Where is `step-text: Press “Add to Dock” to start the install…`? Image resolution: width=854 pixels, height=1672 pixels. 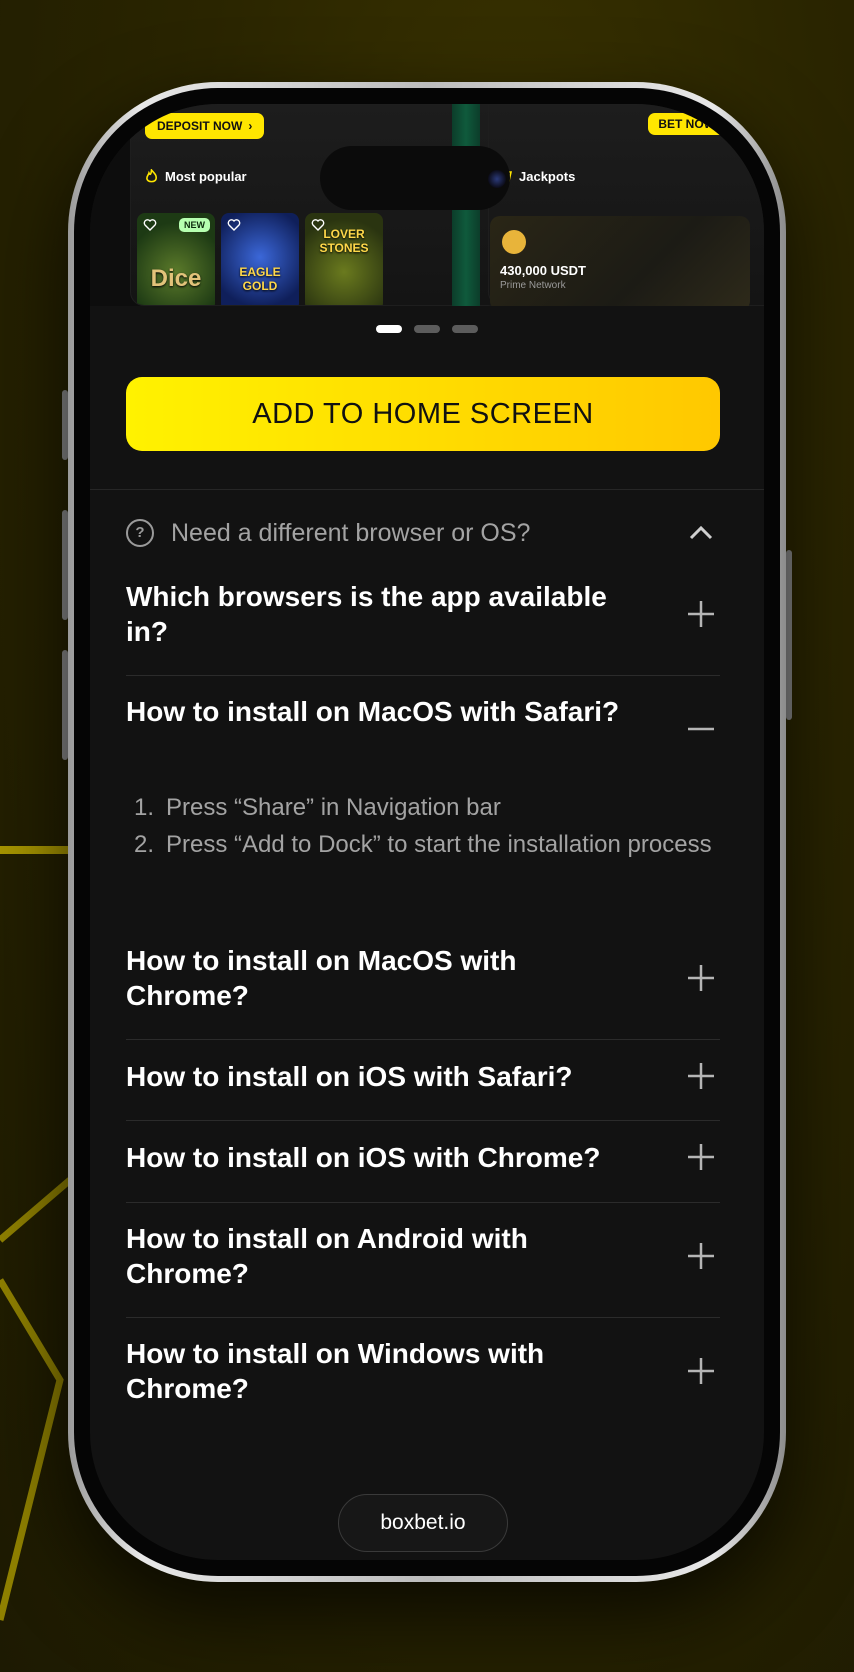
step-text: Press “Add to Dock” to start the install… is located at coordinates (439, 844).